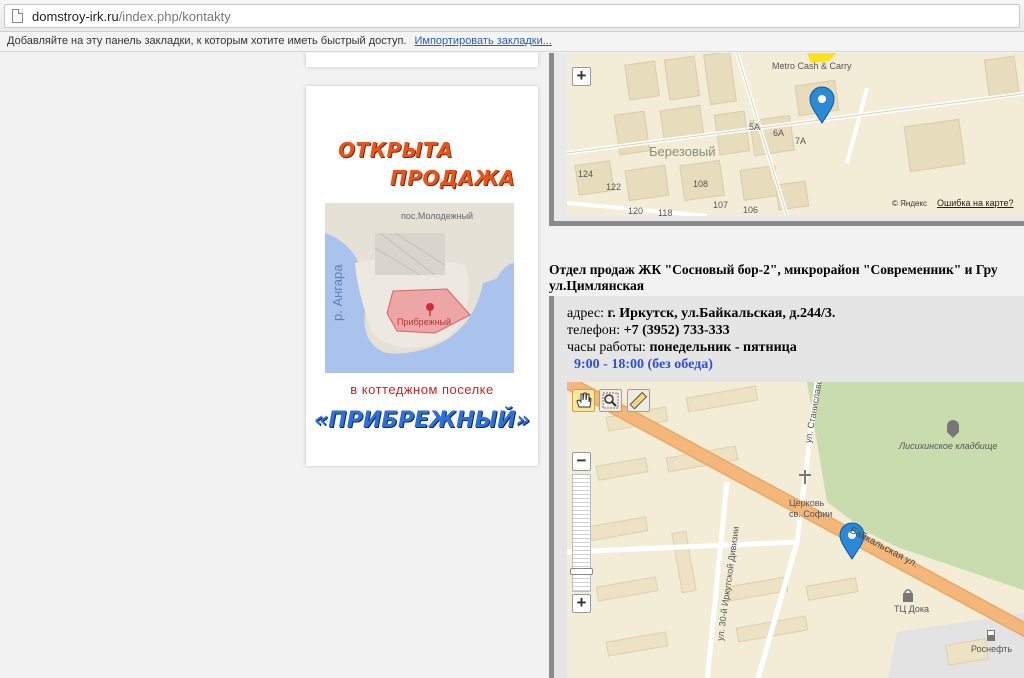  What do you see at coordinates (751, 210) in the screenshot?
I see `map-1-house-106: 106` at bounding box center [751, 210].